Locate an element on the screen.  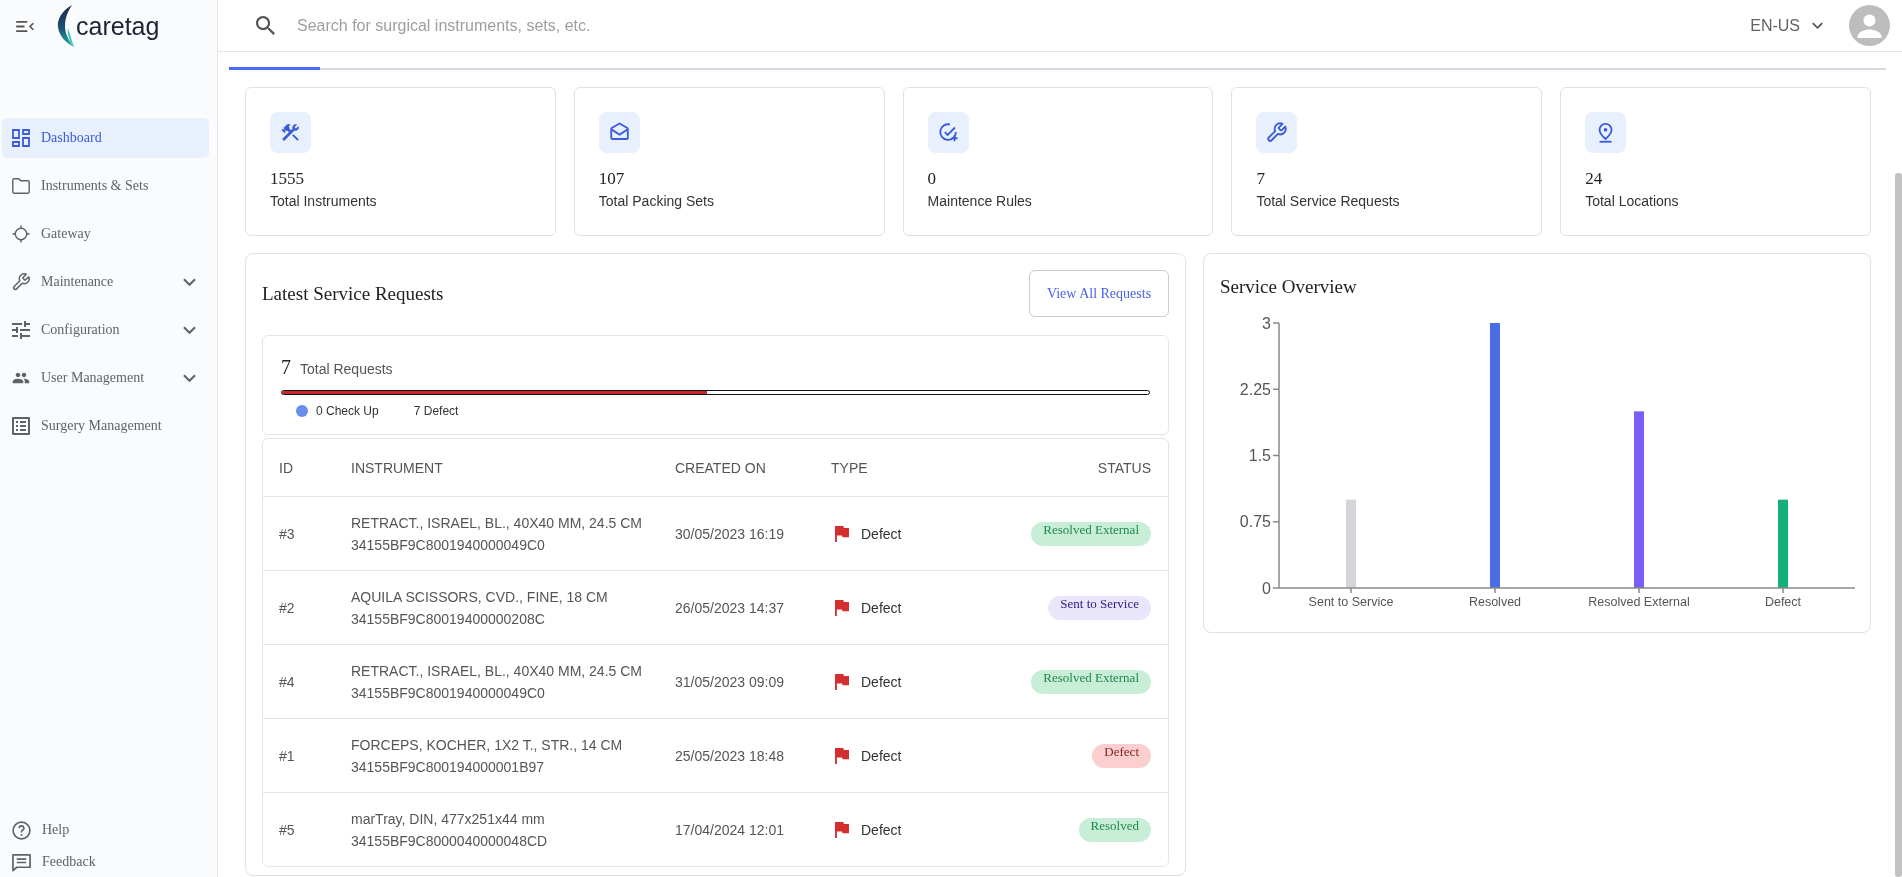
stat-value: 24 is located at coordinates (1594, 179).